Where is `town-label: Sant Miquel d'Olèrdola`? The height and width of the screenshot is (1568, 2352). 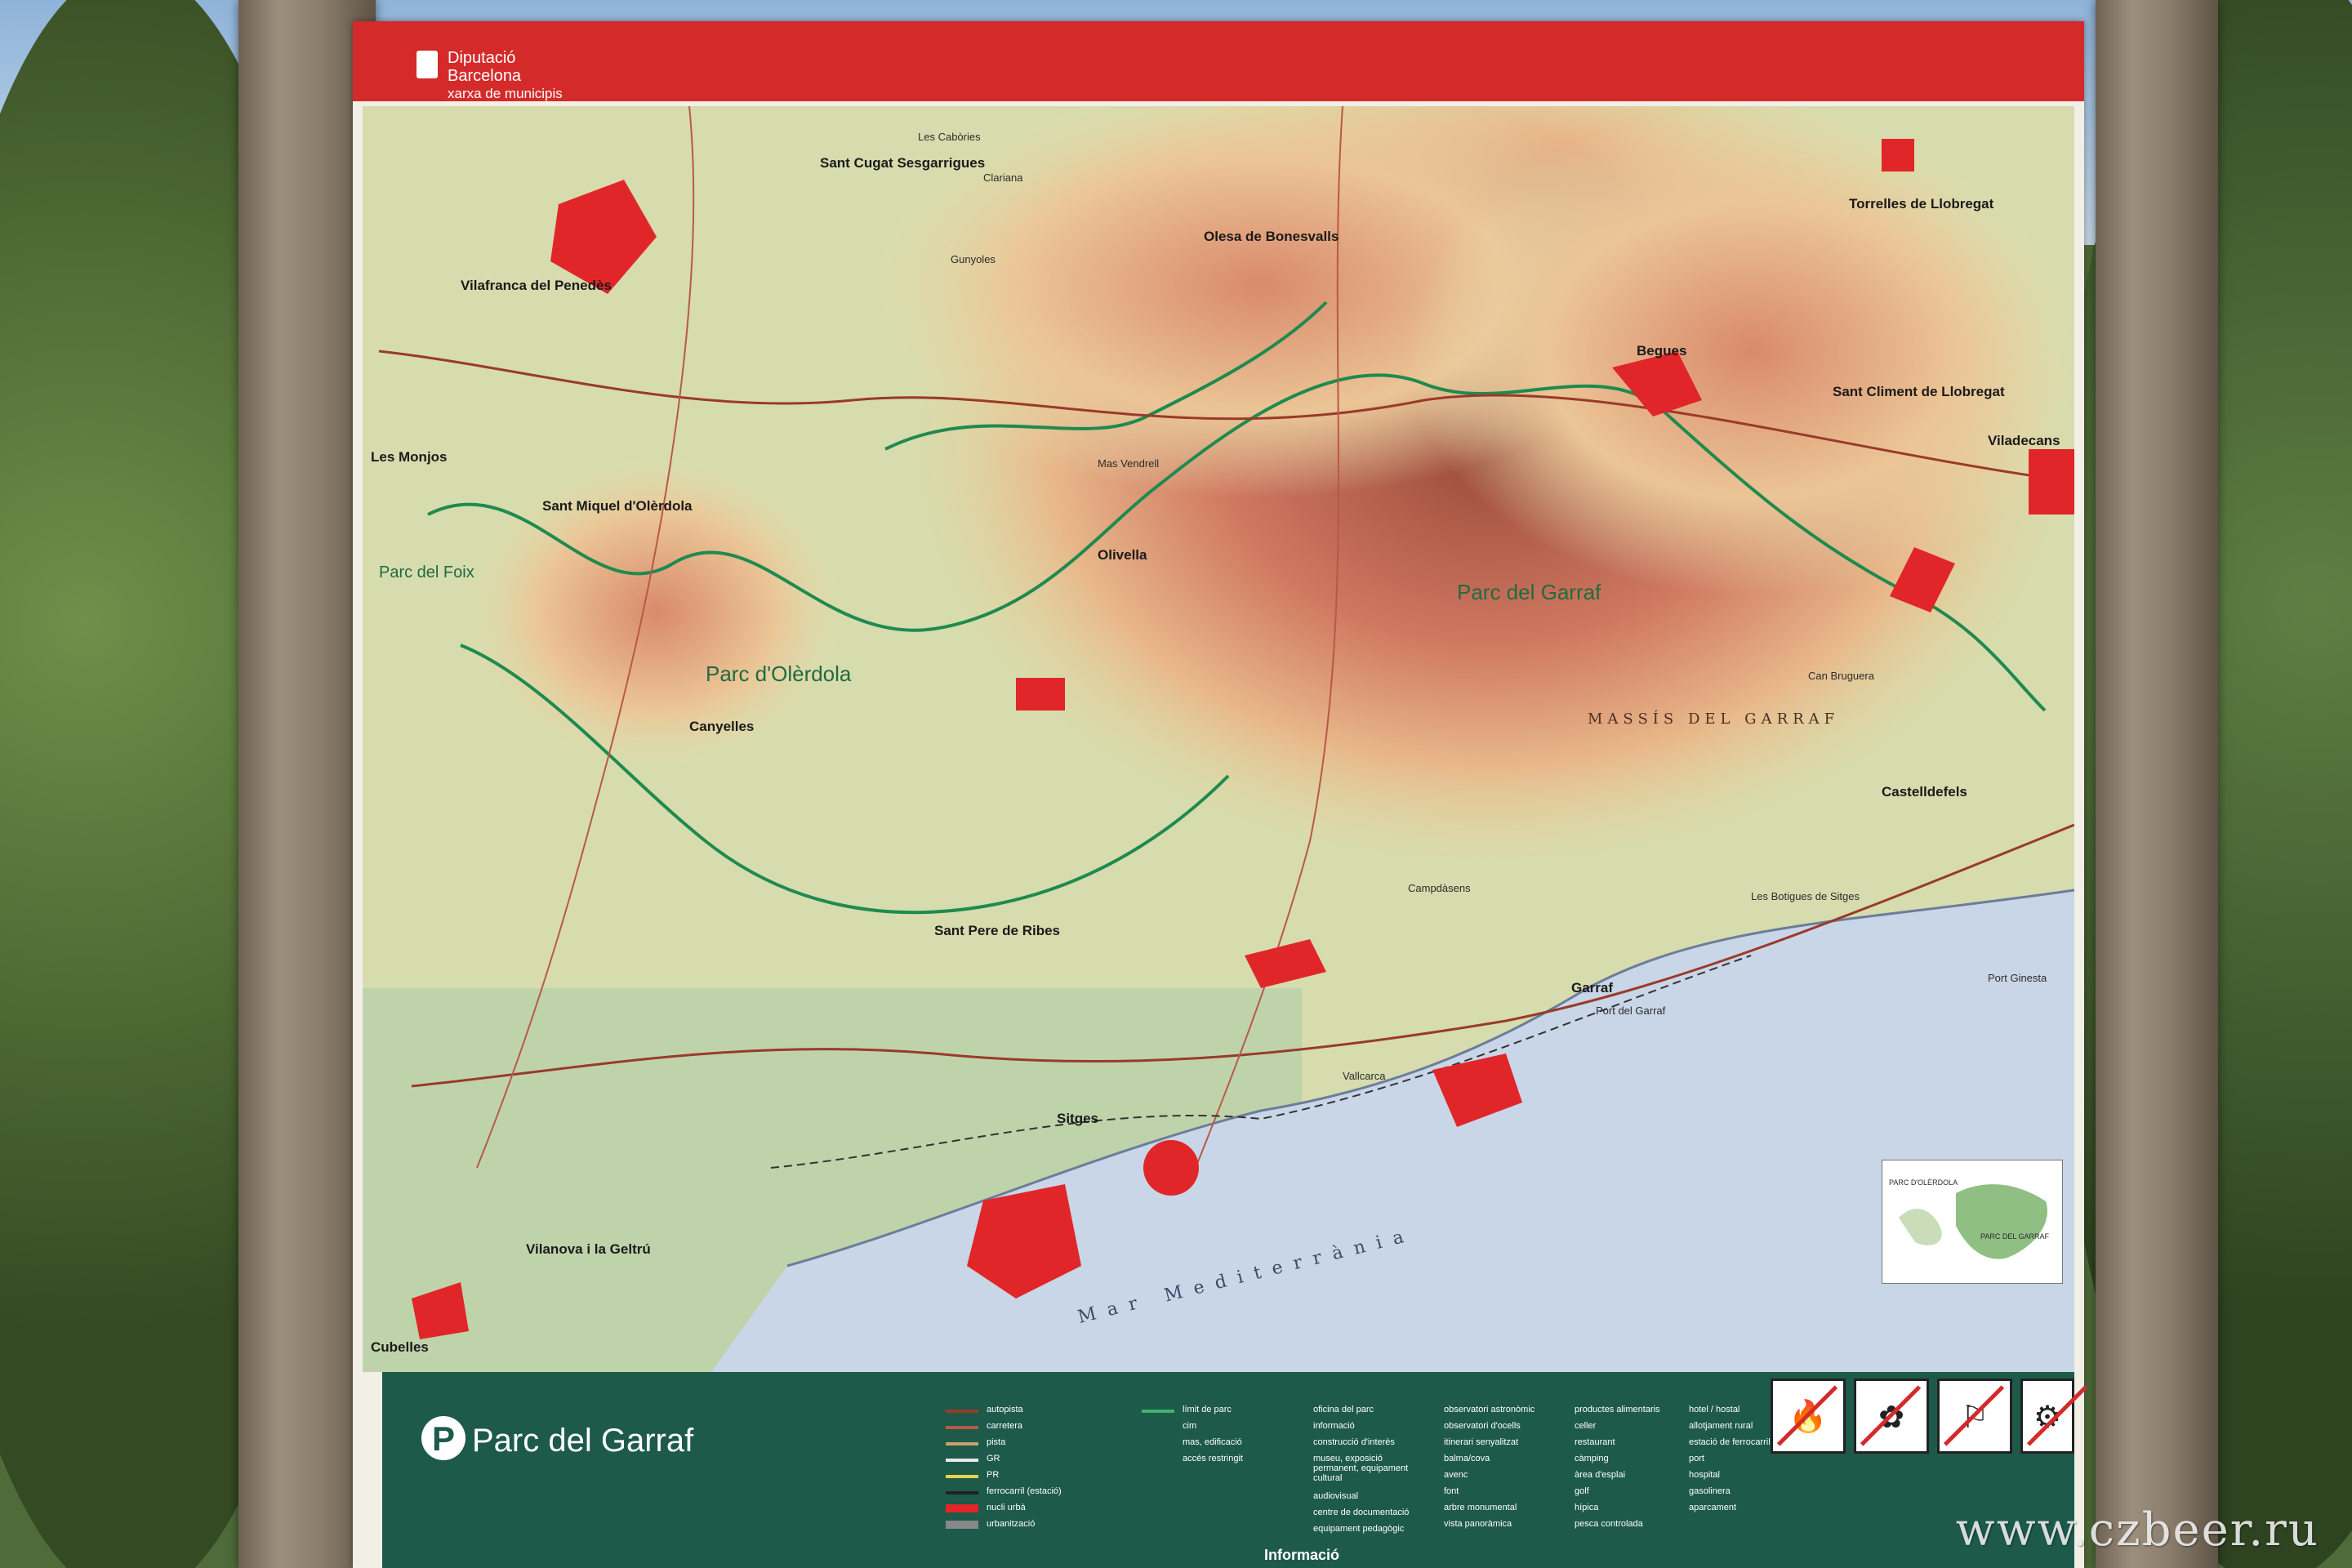
town-label: Sant Miquel d'Olèrdola is located at coordinates (617, 506).